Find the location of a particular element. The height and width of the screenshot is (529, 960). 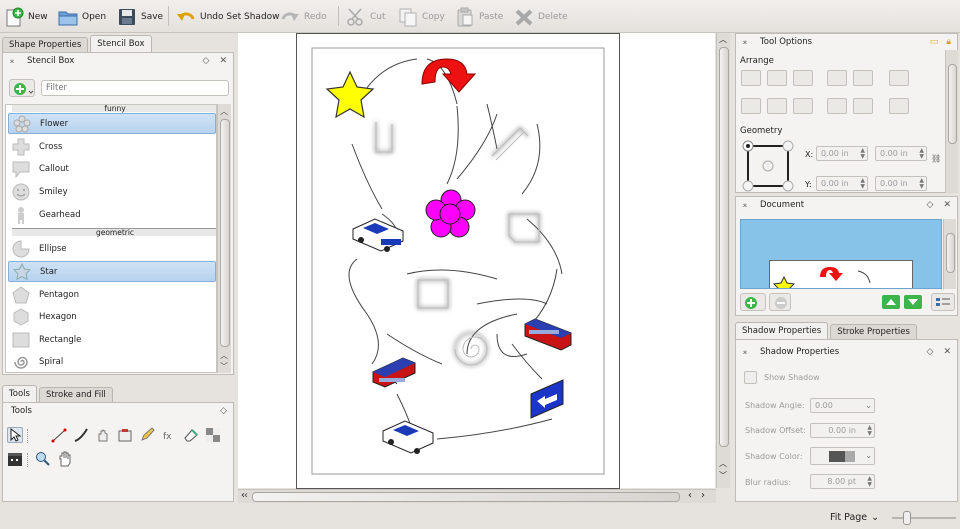

x-position-input: 0.00 in ▲ ▼ is located at coordinates (842, 153).